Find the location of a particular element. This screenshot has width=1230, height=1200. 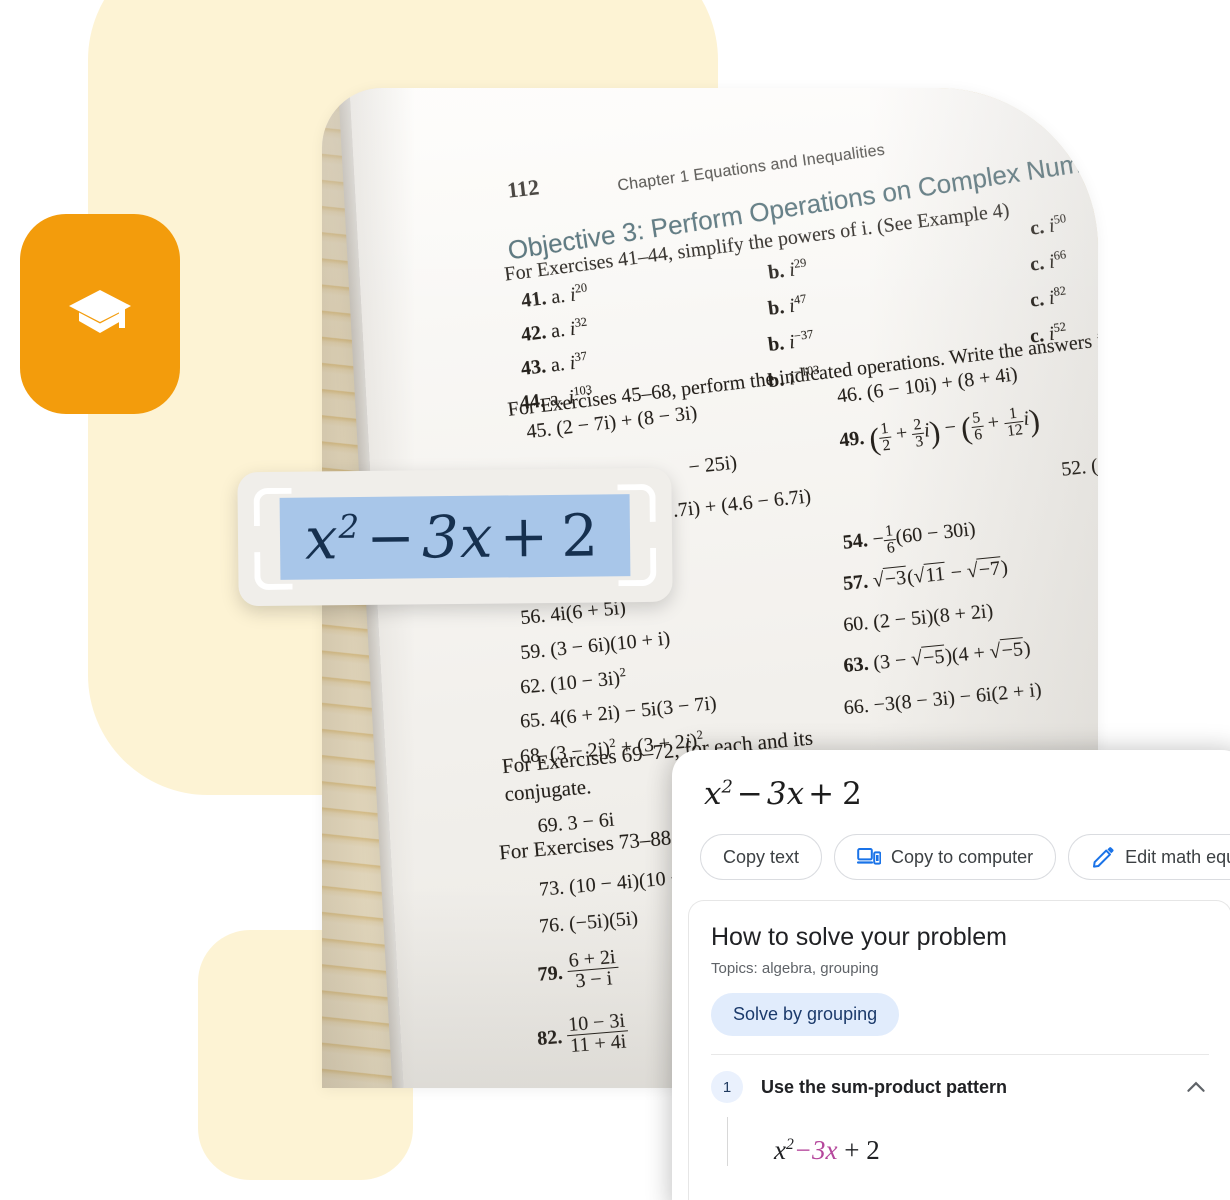

step-header-row: 1 Use the sum-product pattern is located at coordinates (960, 1079).